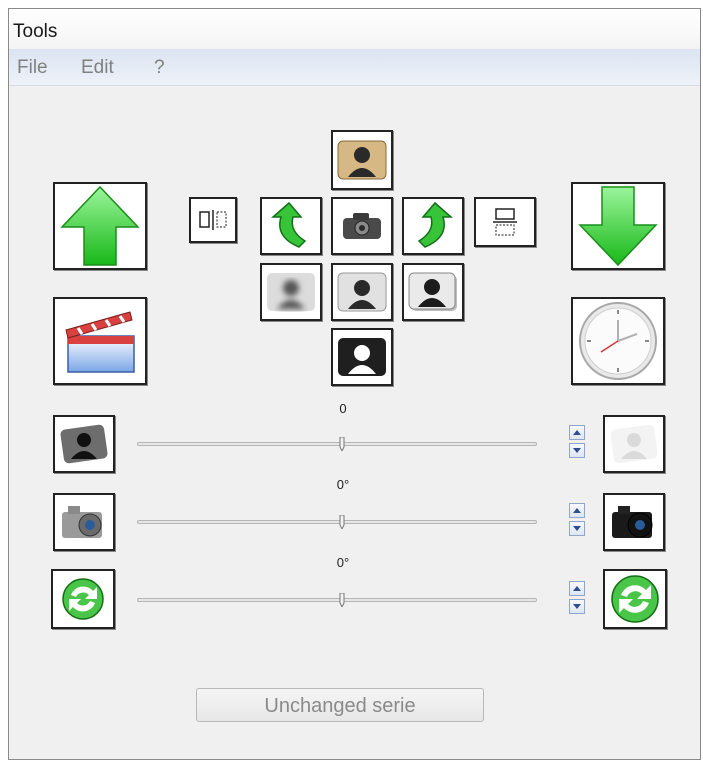 This screenshot has width=703, height=762. I want to click on flip-vertical-button, so click(505, 222).